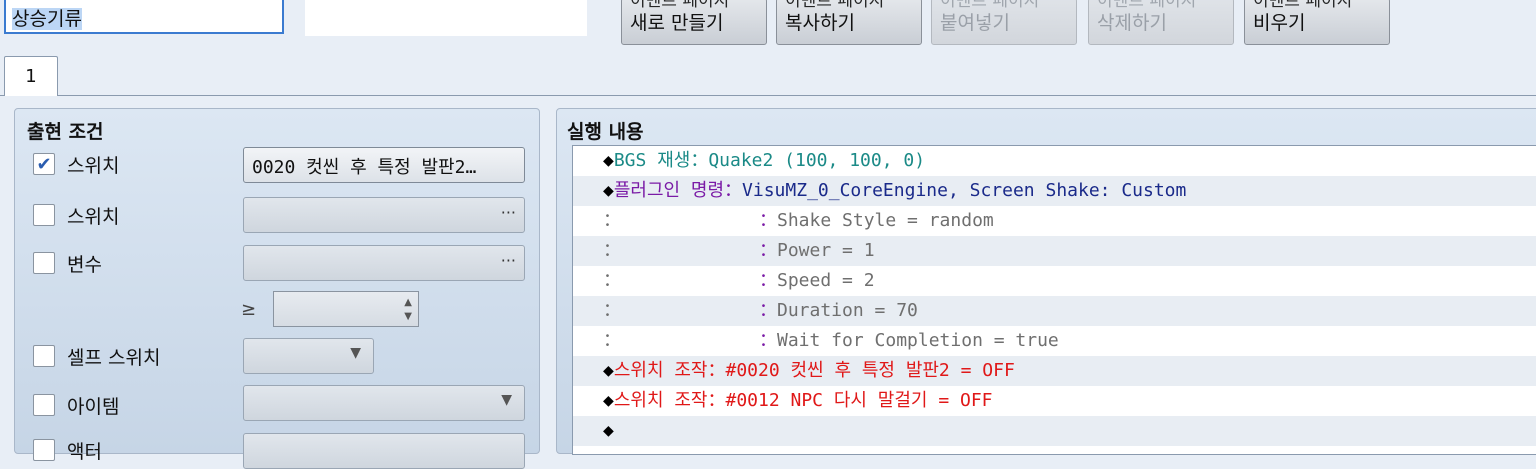  I want to click on command-row: ：：Duration = 70, so click(1054, 311).